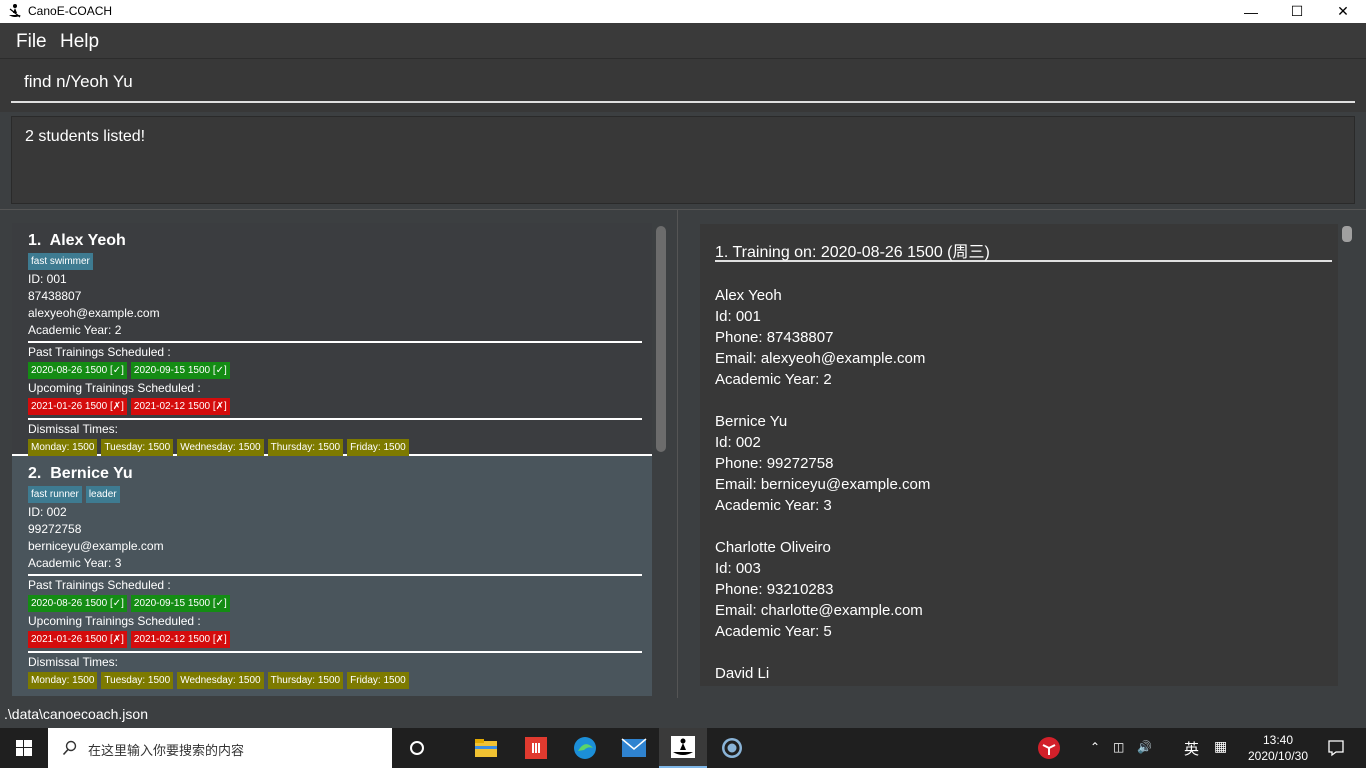 The width and height of the screenshot is (1366, 768). Describe the element at coordinates (774, 337) in the screenshot. I see `training-student-phone: Phone: 87438807` at that location.